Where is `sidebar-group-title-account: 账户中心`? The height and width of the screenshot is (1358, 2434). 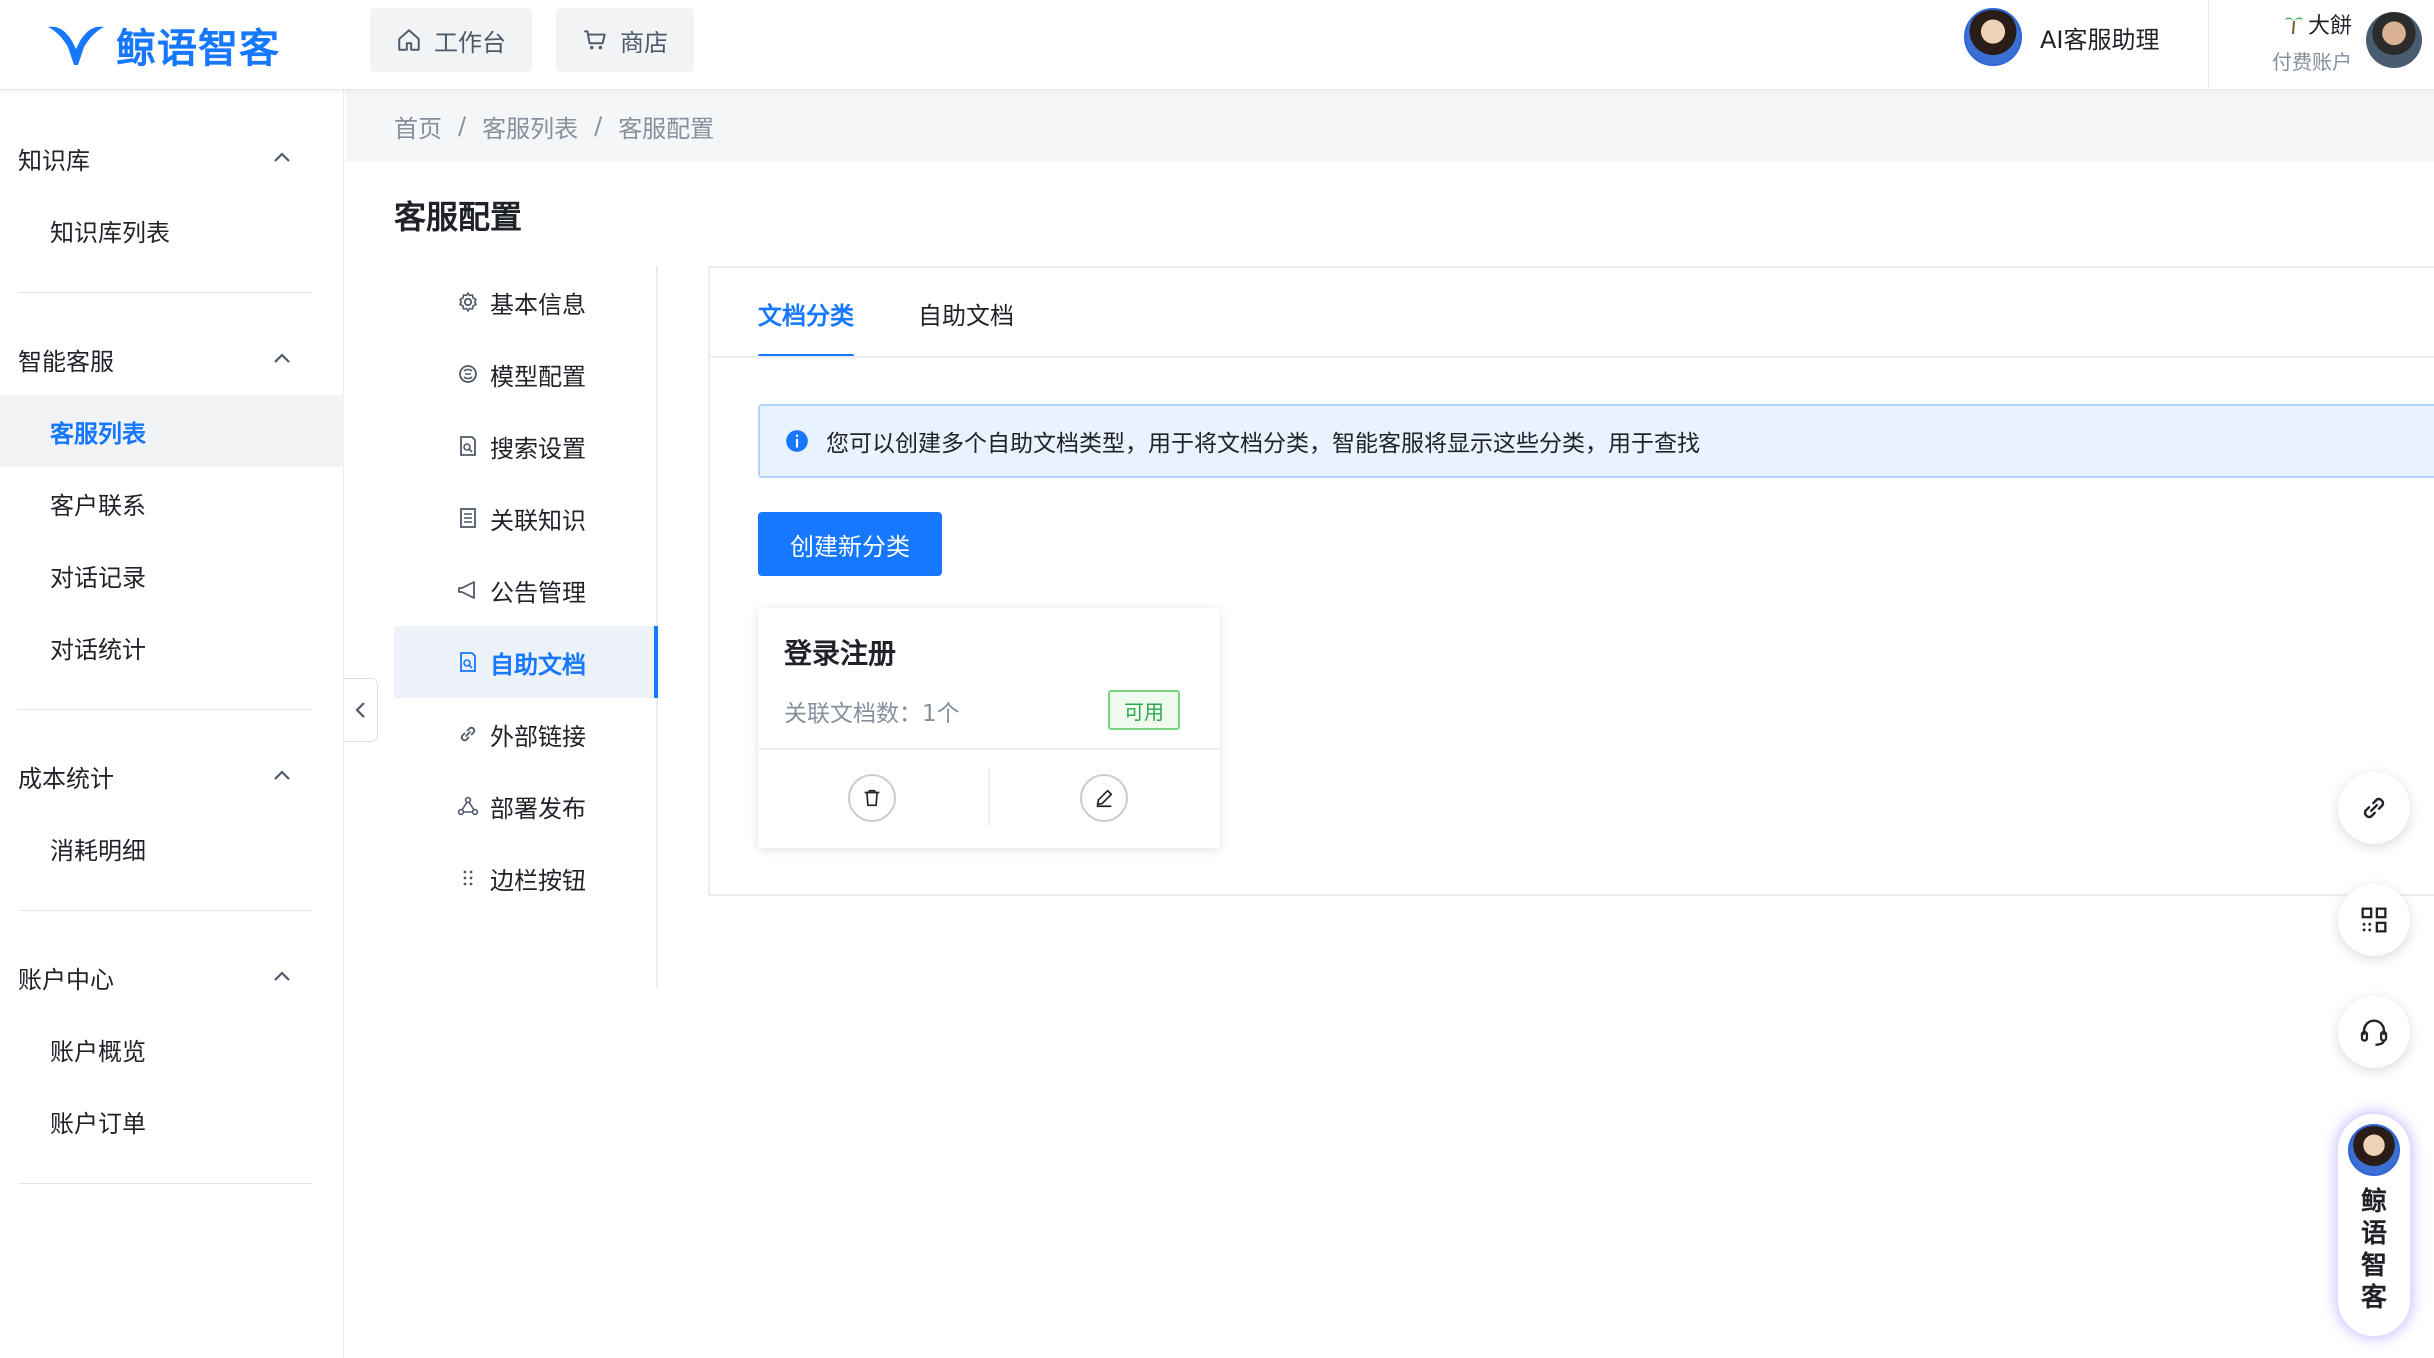 sidebar-group-title-account: 账户中心 is located at coordinates (172, 977).